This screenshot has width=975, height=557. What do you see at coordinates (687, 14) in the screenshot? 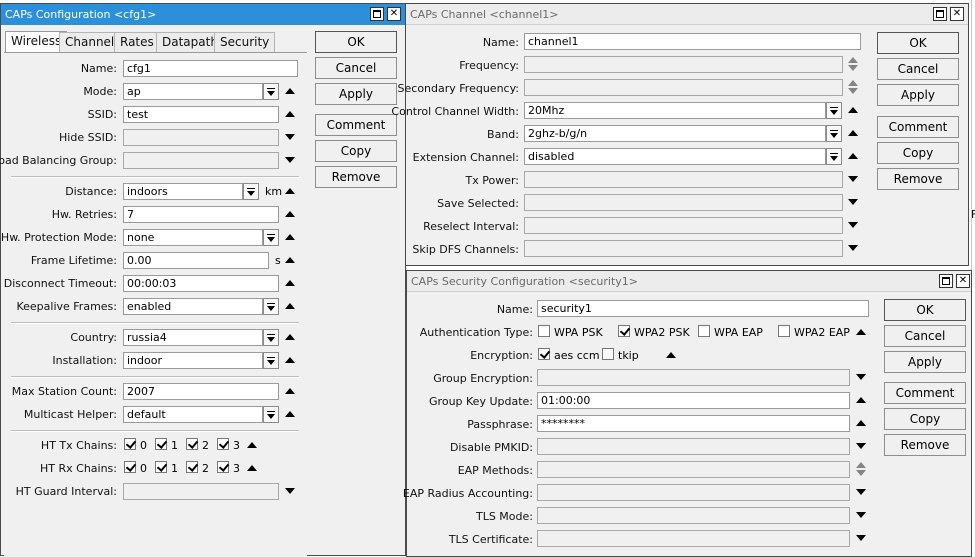
I see `title-bar: CAPs Channel <channel1> ✕` at bounding box center [687, 14].